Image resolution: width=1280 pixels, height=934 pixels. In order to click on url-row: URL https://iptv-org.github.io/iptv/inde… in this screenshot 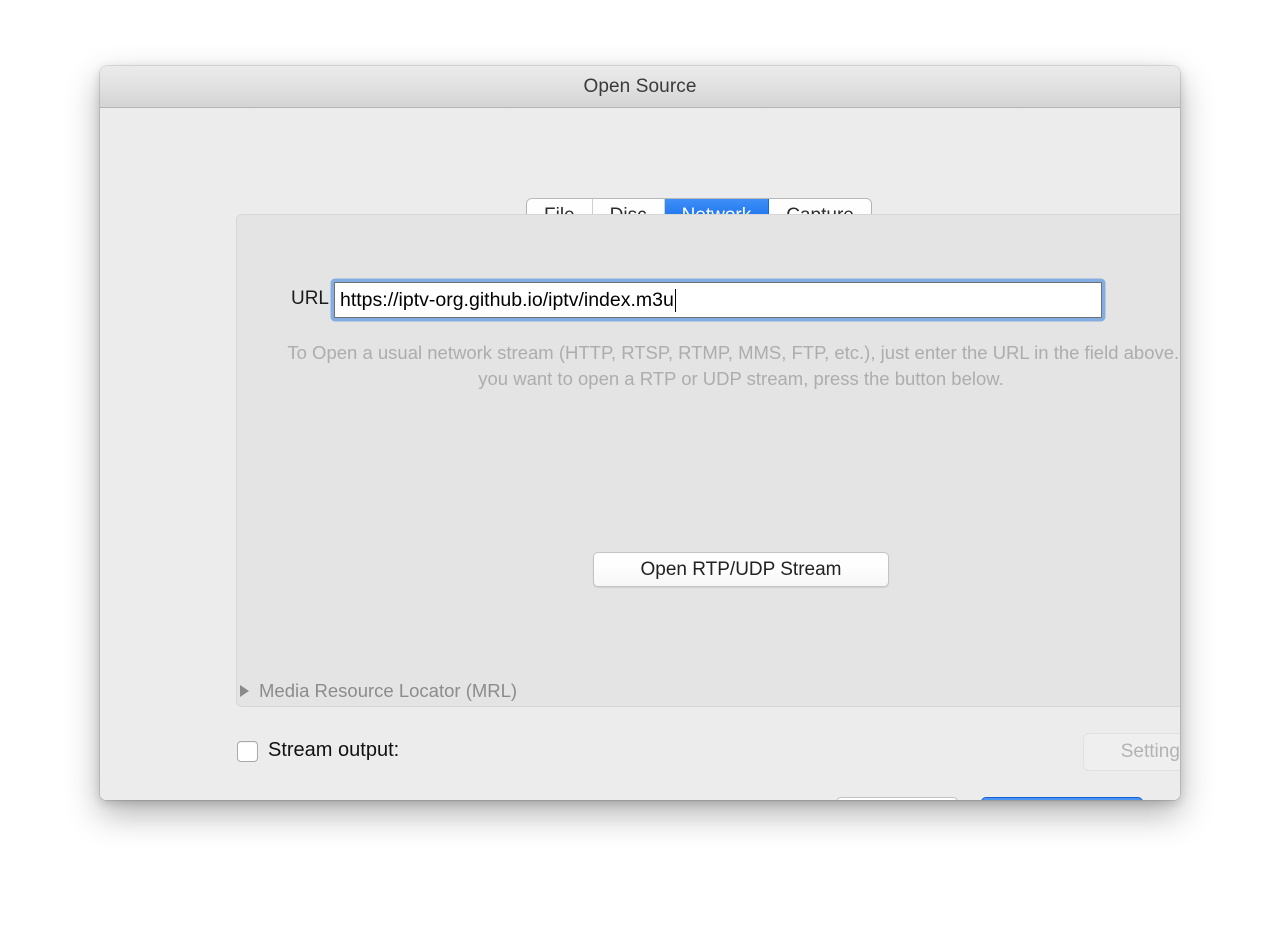, I will do `click(708, 300)`.